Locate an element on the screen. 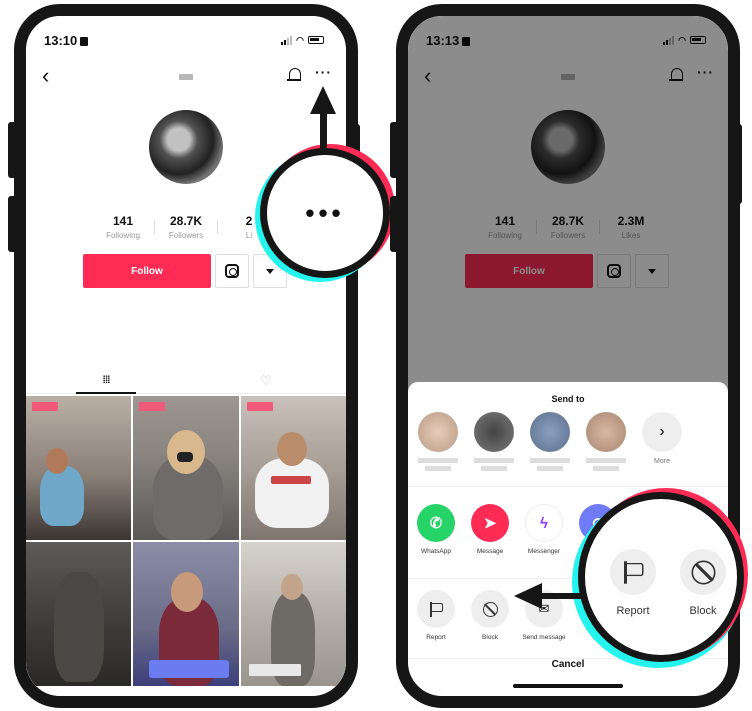 The height and width of the screenshot is (711, 752). share-message: ➤ Message is located at coordinates (490, 530).